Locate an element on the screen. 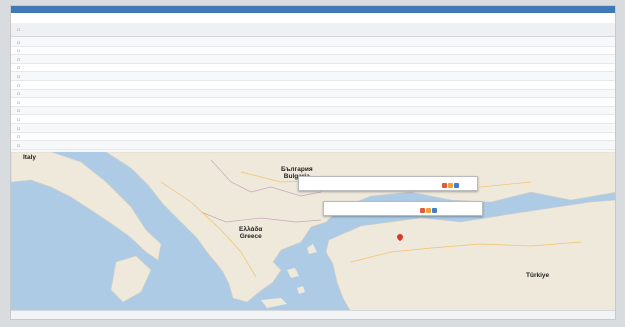 The width and height of the screenshot is (625, 327). top-navigation-bar is located at coordinates (313, 9).